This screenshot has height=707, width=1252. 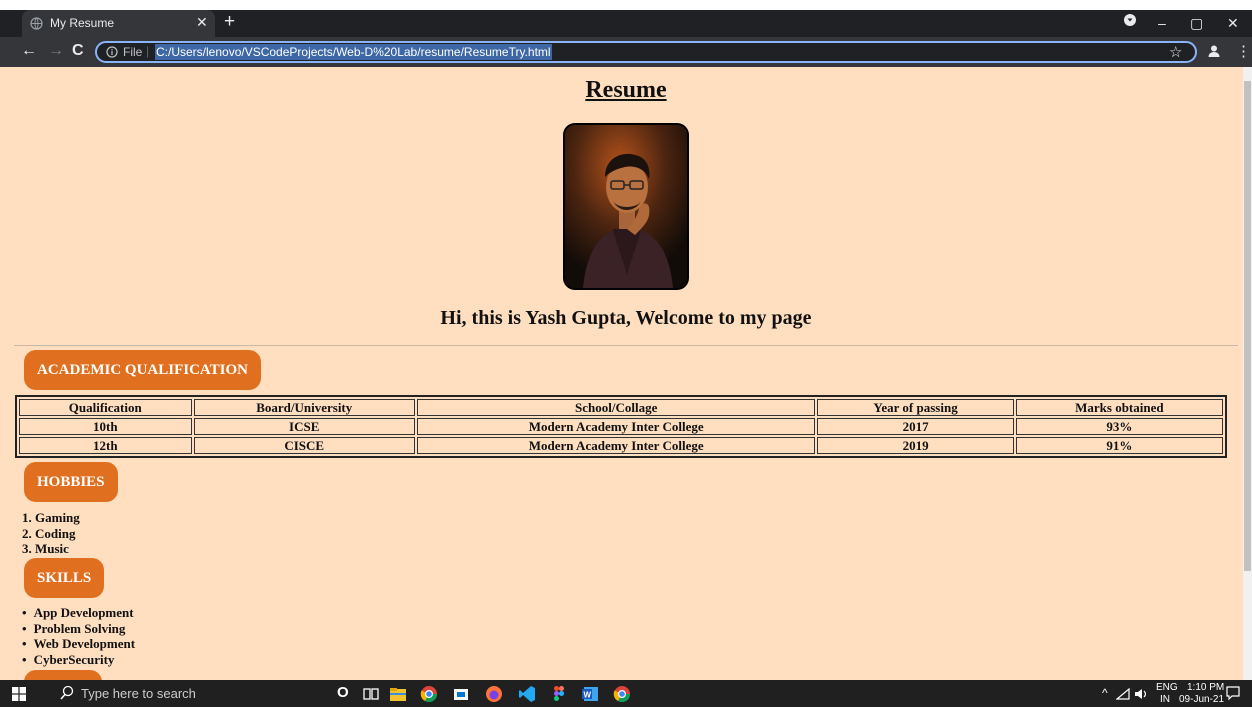 I want to click on list-item: Web Development, so click(x=78, y=644).